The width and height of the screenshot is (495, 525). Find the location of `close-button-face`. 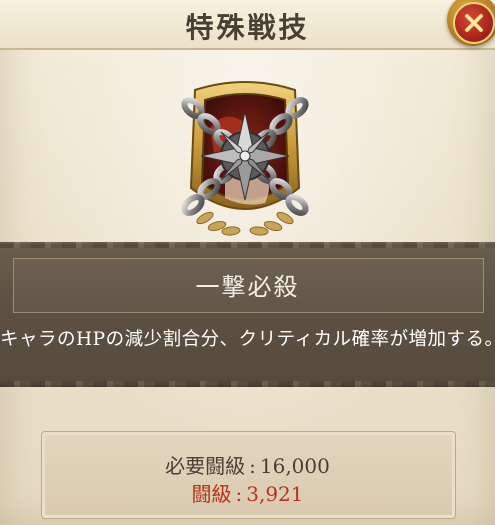

close-button-face is located at coordinates (474, 23).